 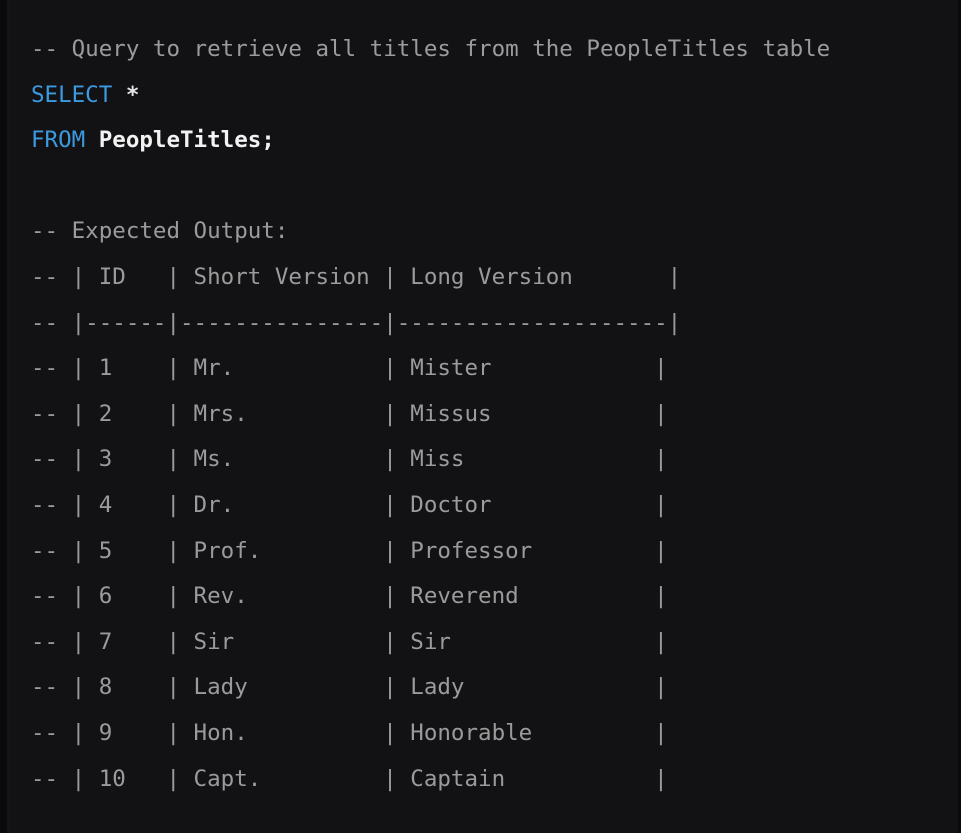 I want to click on code-line-table-row: -- | 10 | Capt. | Captain |, so click(x=484, y=780).